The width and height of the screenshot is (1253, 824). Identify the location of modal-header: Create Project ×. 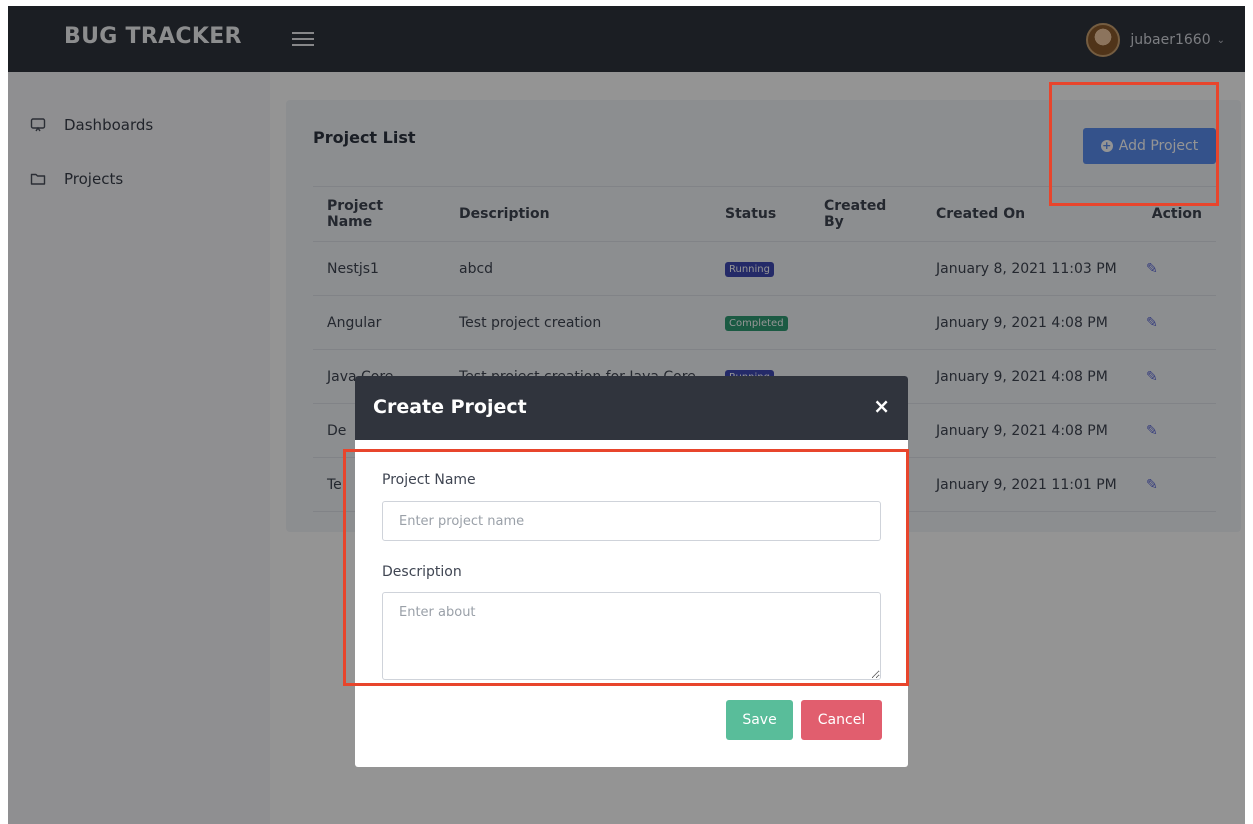
(631, 408).